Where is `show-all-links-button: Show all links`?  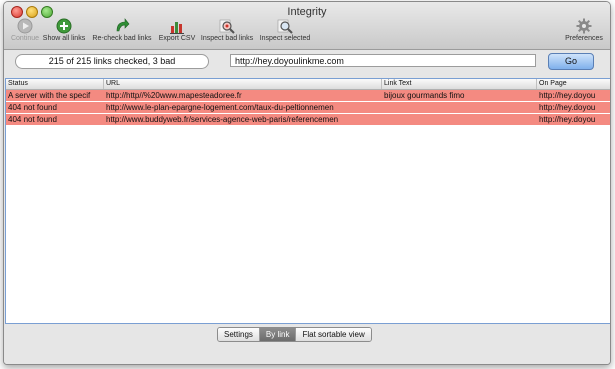 show-all-links-button: Show all links is located at coordinates (64, 33).